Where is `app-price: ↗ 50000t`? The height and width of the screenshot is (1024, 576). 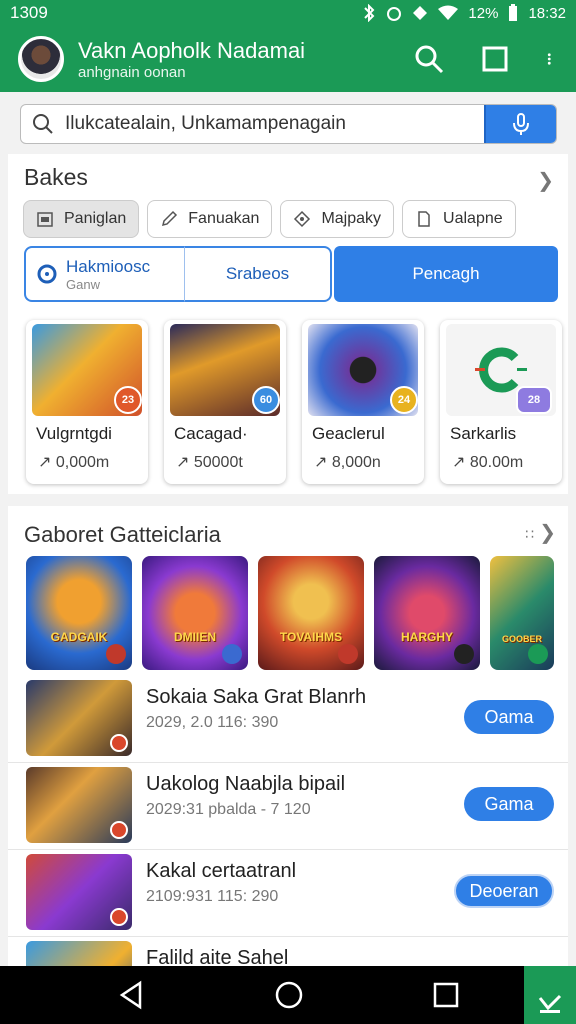
app-price: ↗ 50000t is located at coordinates (209, 462).